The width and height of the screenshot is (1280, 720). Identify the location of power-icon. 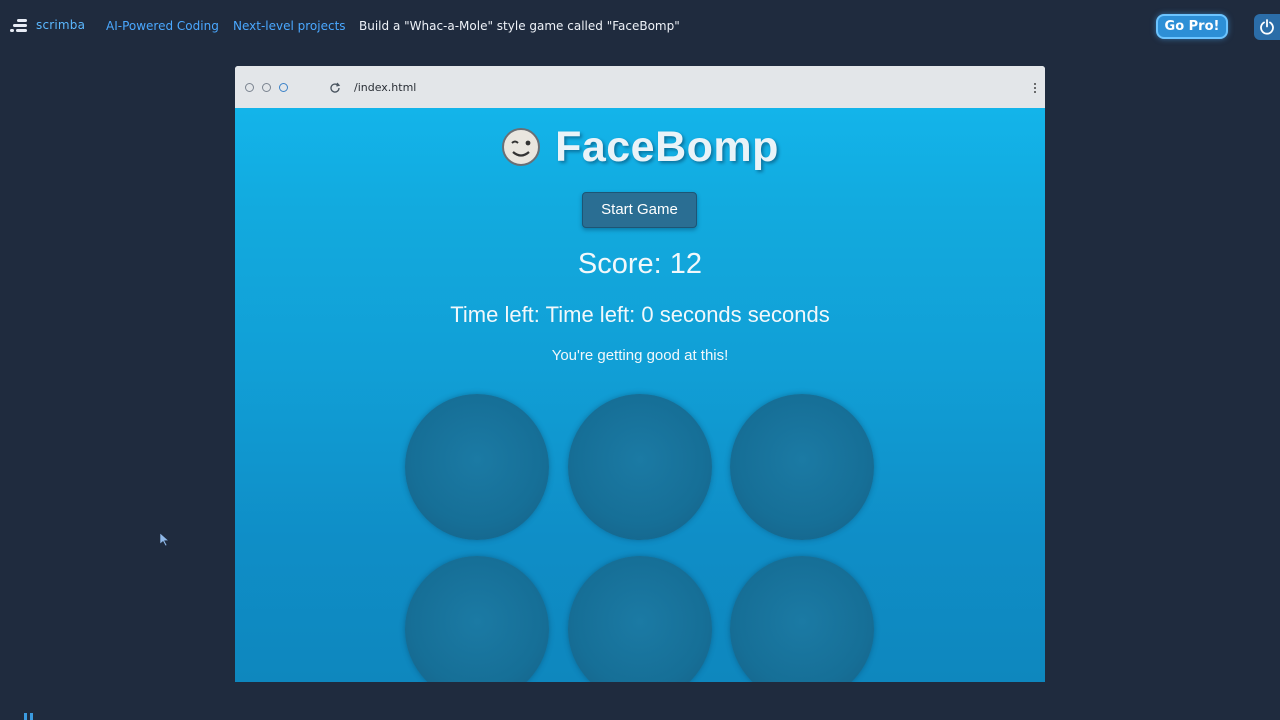
(1267, 27).